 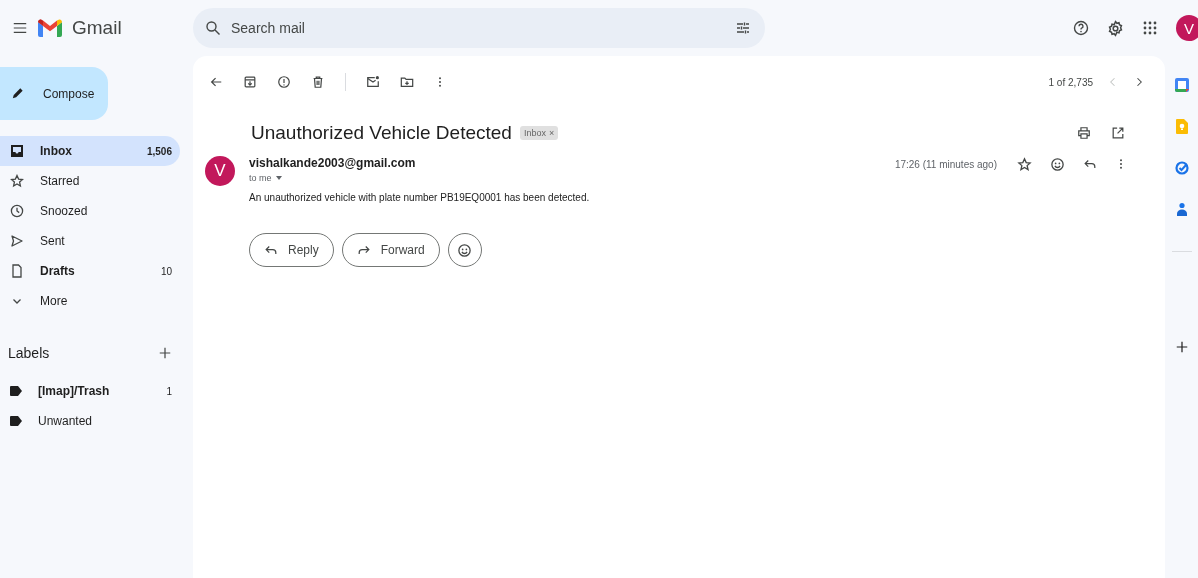 What do you see at coordinates (332, 163) in the screenshot?
I see `sender-email: vishalkande2003@gmail.com` at bounding box center [332, 163].